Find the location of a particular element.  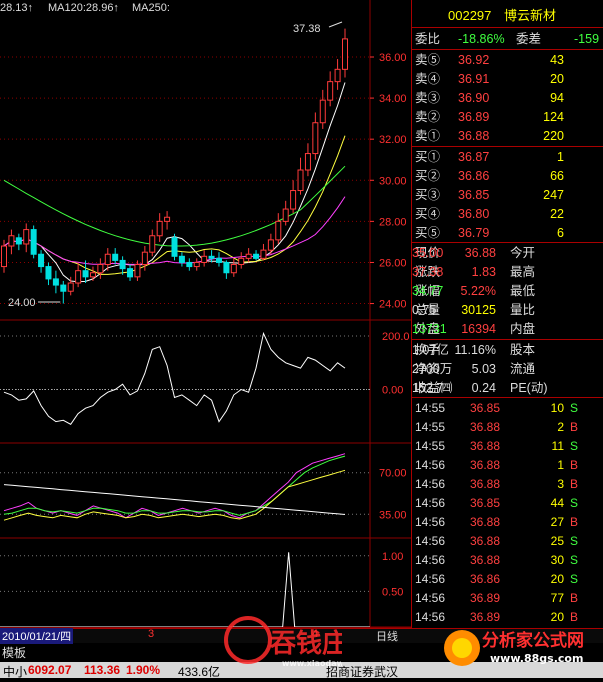

ask-volume: 124 is located at coordinates (553, 117).